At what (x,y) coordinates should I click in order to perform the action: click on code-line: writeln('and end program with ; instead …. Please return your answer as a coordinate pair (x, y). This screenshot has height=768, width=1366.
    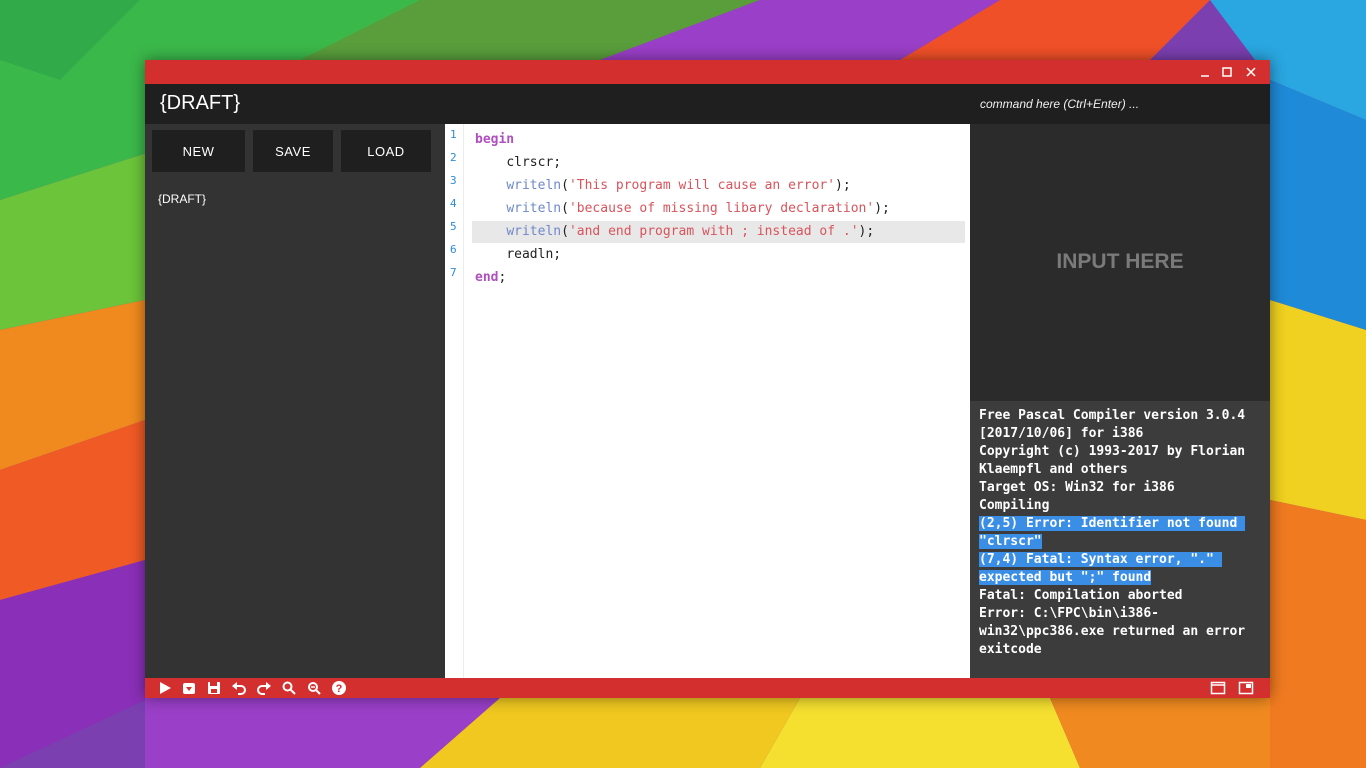
    Looking at the image, I should click on (674, 232).